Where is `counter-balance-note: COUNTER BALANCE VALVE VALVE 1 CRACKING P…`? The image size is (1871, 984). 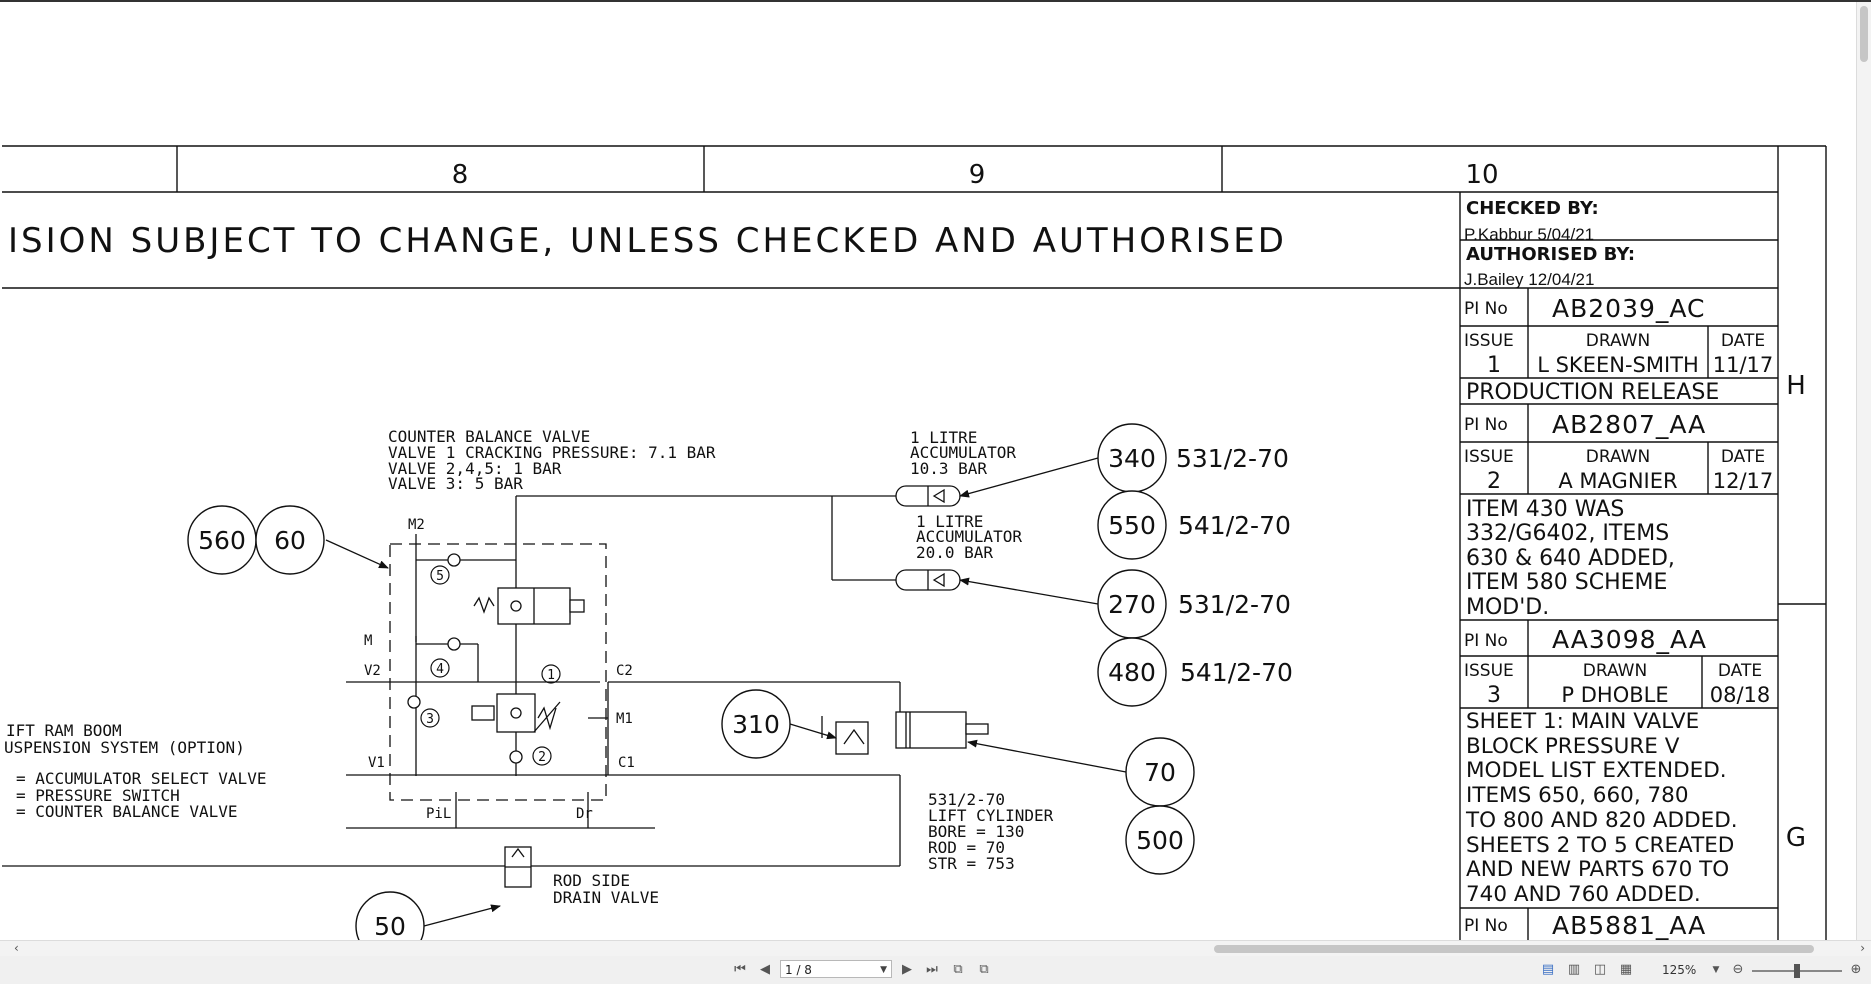 counter-balance-note: COUNTER BALANCE VALVE VALVE 1 CRACKING P… is located at coordinates (552, 460).